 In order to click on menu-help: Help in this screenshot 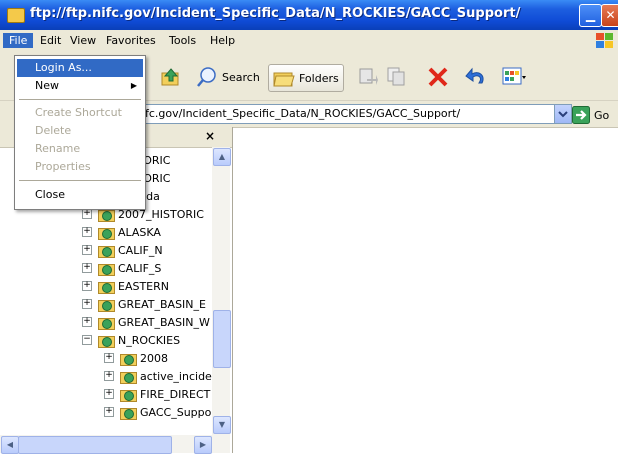, I will do `click(222, 40)`.